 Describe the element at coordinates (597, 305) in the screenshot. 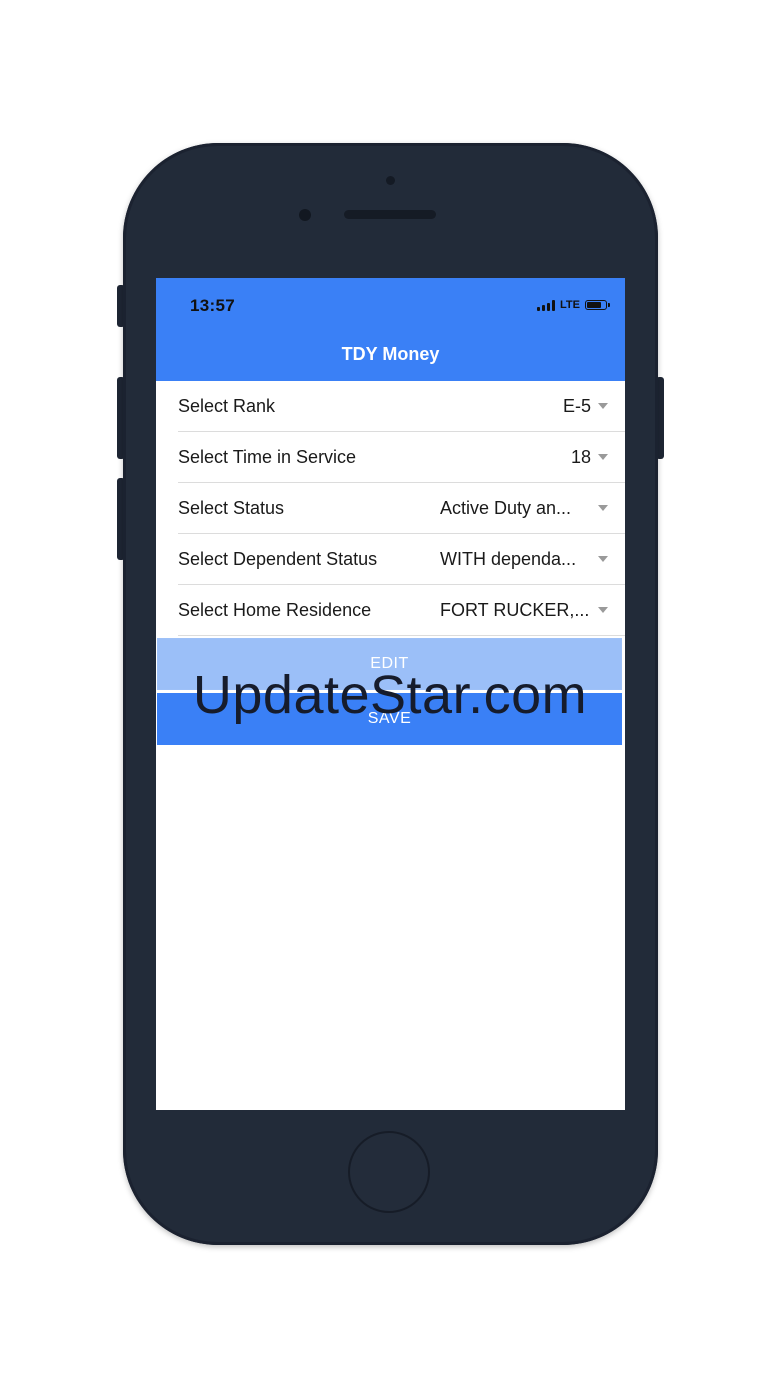

I see `battery-icon` at that location.